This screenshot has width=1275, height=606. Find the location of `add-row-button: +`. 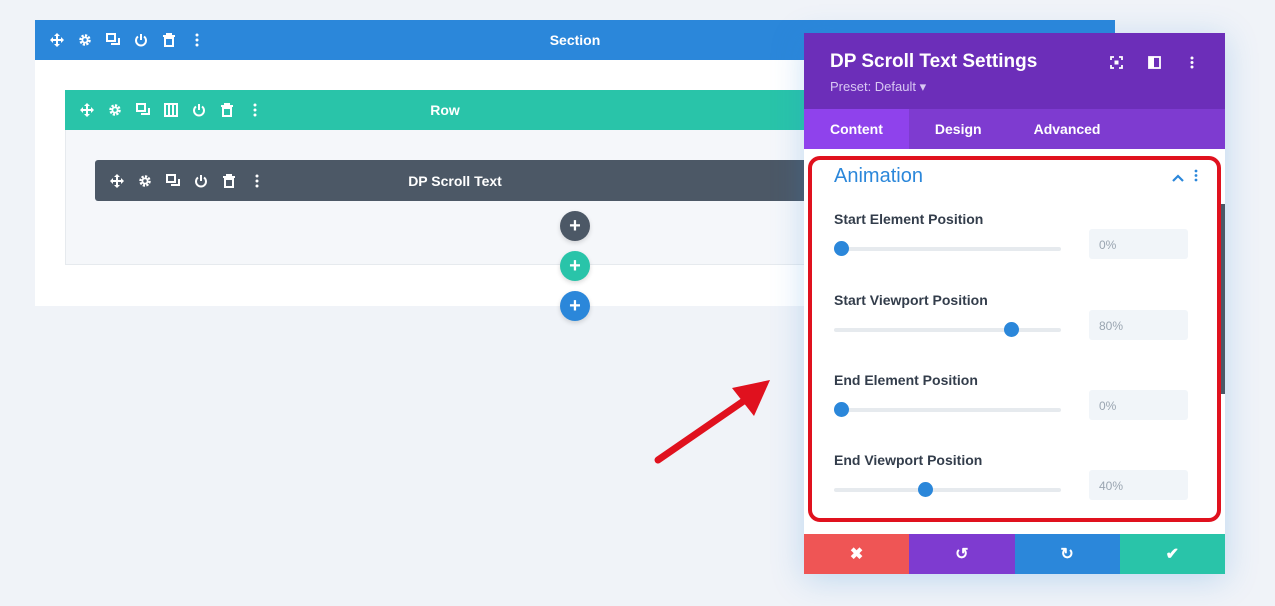

add-row-button: + is located at coordinates (575, 266).